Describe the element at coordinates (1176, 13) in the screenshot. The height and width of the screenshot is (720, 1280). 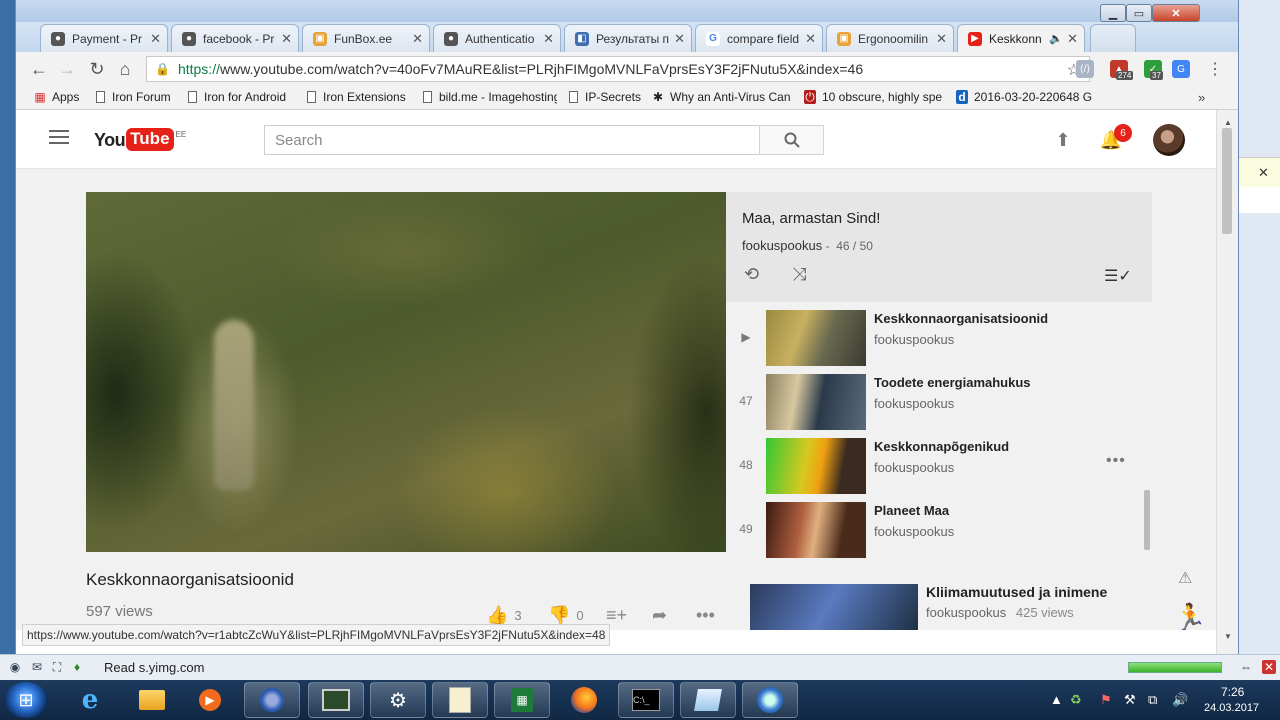
I see `close-button: ✕` at that location.